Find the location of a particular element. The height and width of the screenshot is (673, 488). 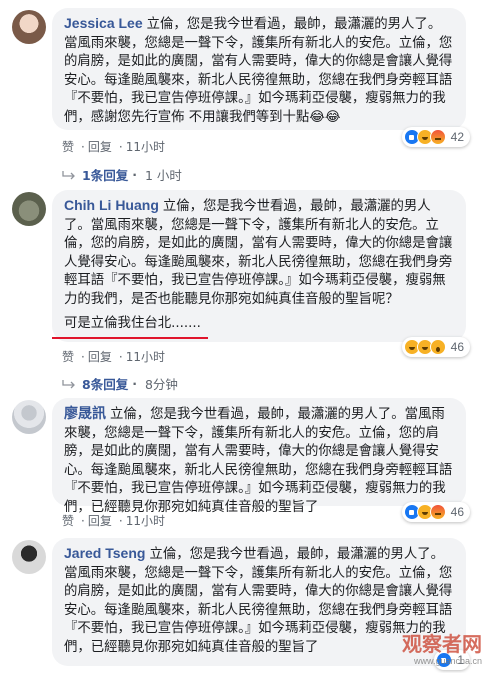

replies-time: 8分钟 is located at coordinates (161, 384).